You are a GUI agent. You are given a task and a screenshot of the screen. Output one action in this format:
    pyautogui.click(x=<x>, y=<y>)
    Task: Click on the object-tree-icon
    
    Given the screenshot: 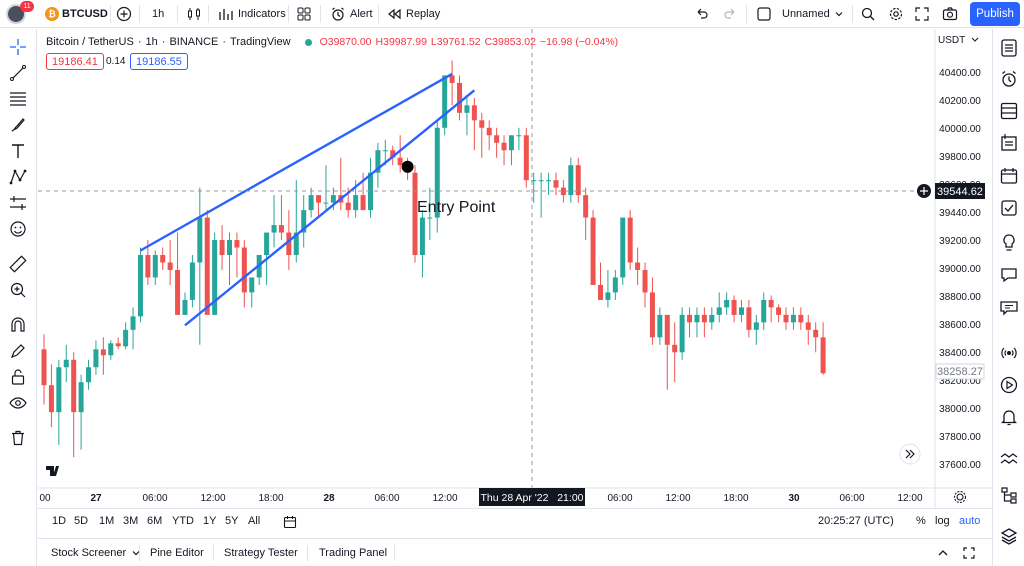 What is the action you would take?
    pyautogui.click(x=1009, y=495)
    